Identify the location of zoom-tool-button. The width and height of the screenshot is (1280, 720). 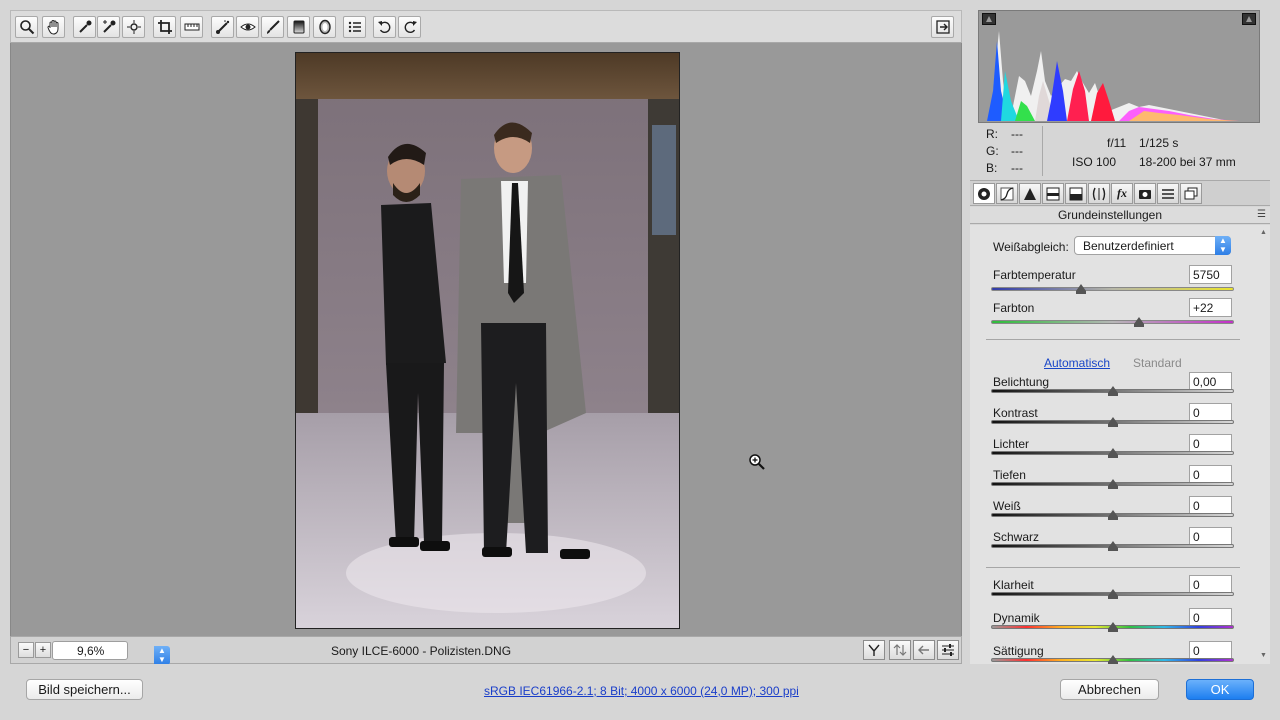
(26, 27).